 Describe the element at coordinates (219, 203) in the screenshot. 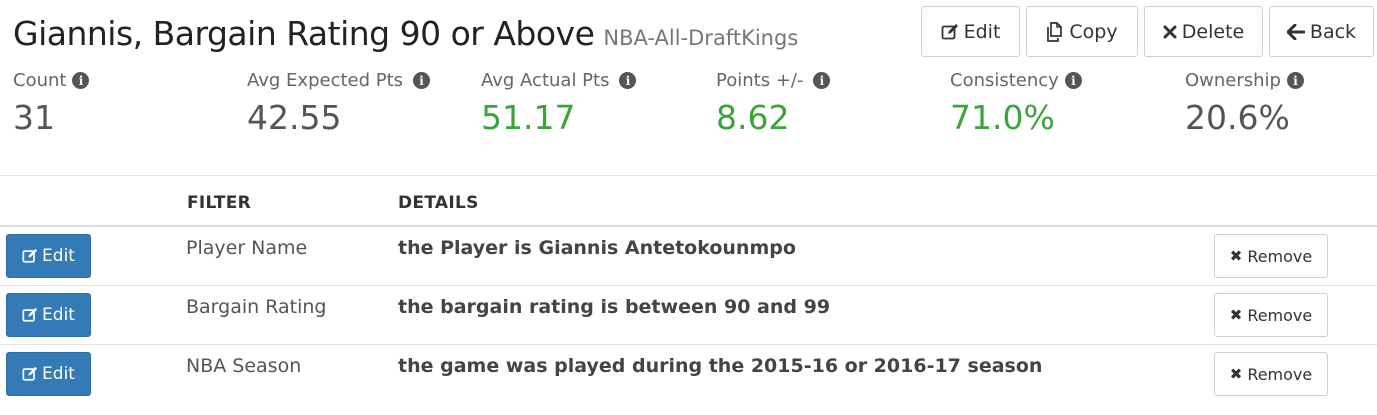

I see `column-header-filter: FILTER` at that location.